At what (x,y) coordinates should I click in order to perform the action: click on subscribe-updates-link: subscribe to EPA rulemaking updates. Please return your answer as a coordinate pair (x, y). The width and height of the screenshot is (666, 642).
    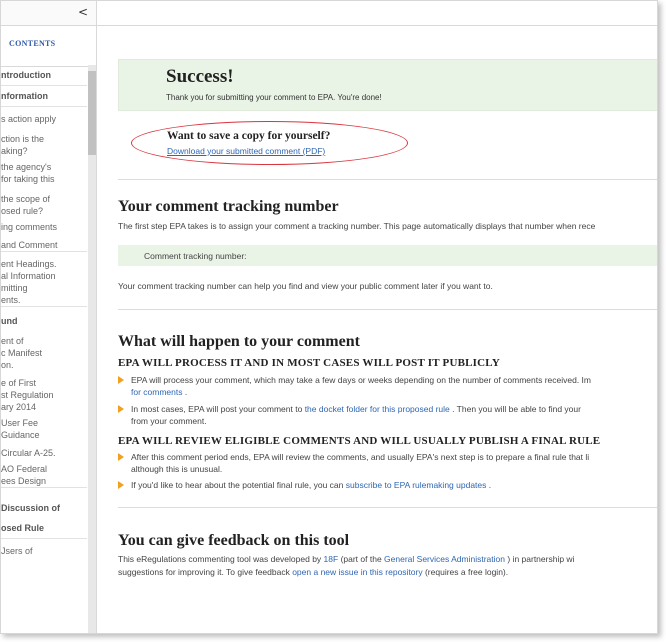
    Looking at the image, I should click on (416, 485).